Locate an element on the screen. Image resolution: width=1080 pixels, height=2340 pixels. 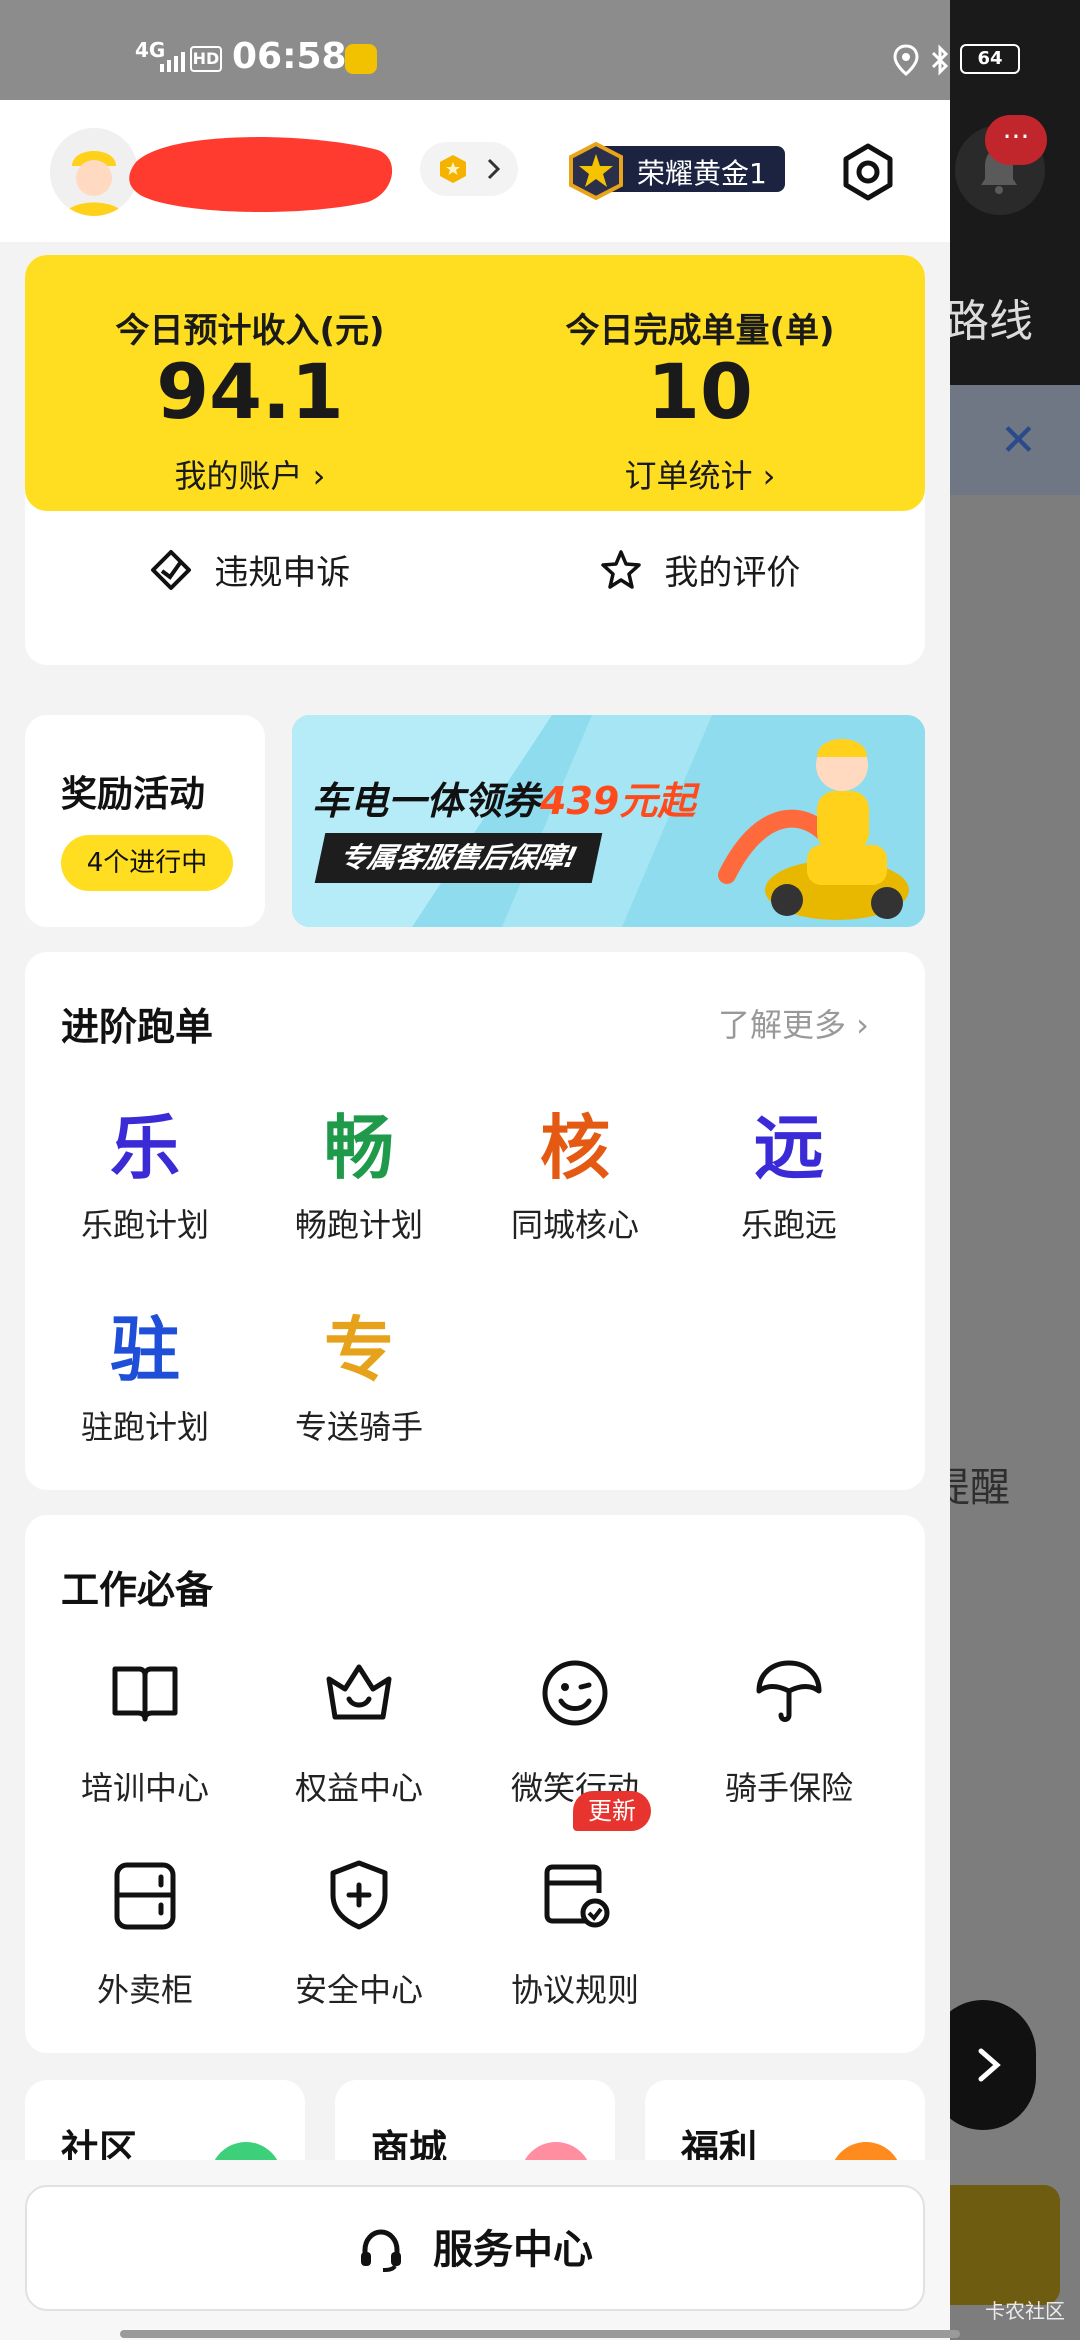
plan-le-pao-far: 远 乐跑远 is located at coordinates (789, 1168).